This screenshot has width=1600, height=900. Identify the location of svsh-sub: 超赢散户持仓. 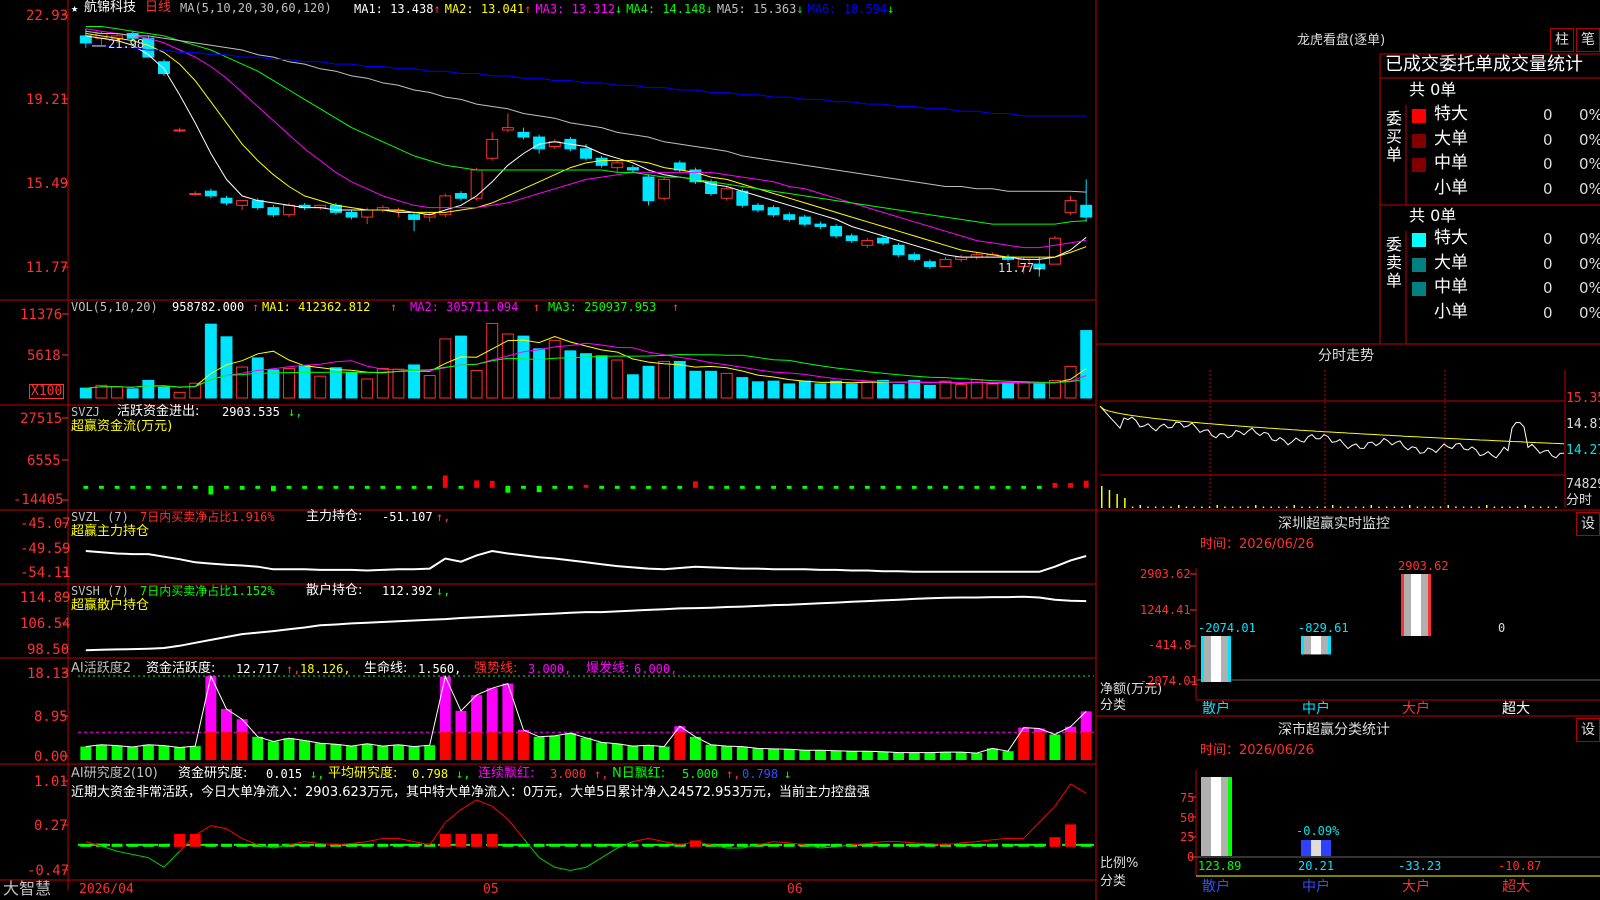
(110, 605).